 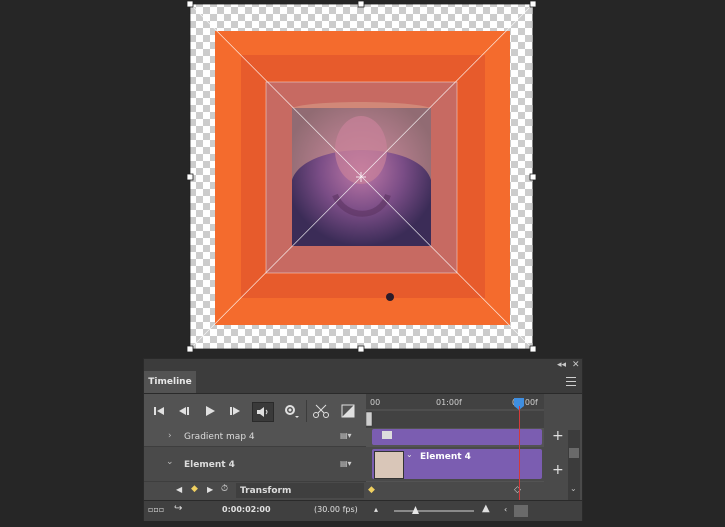 What do you see at coordinates (561, 365) in the screenshot?
I see `collapse-panel-icon: ◂◂` at bounding box center [561, 365].